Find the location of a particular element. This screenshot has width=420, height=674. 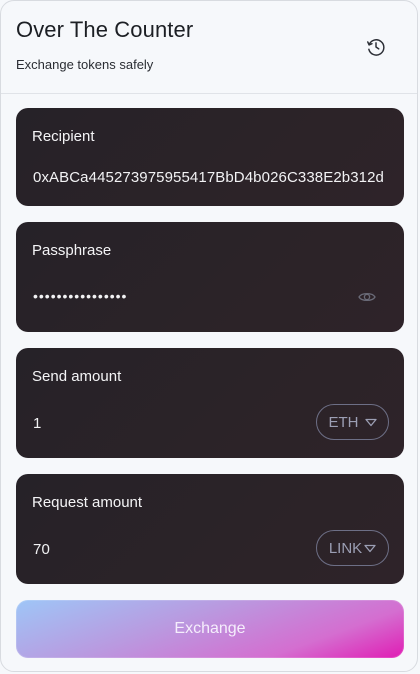

clock-history-icon is located at coordinates (376, 47).